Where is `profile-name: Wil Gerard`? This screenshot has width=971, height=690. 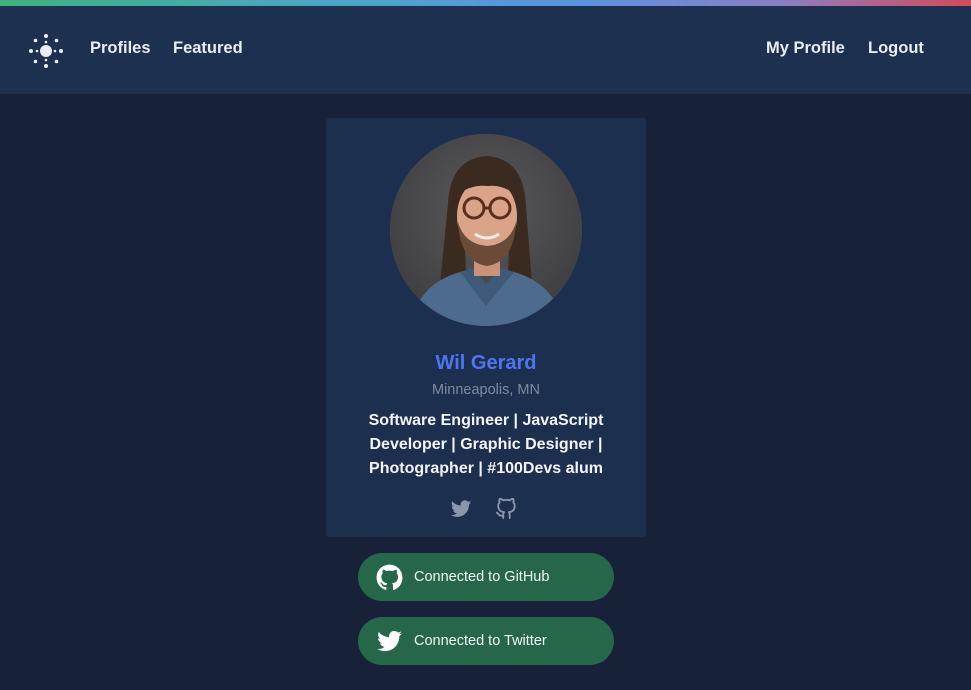 profile-name: Wil Gerard is located at coordinates (486, 363).